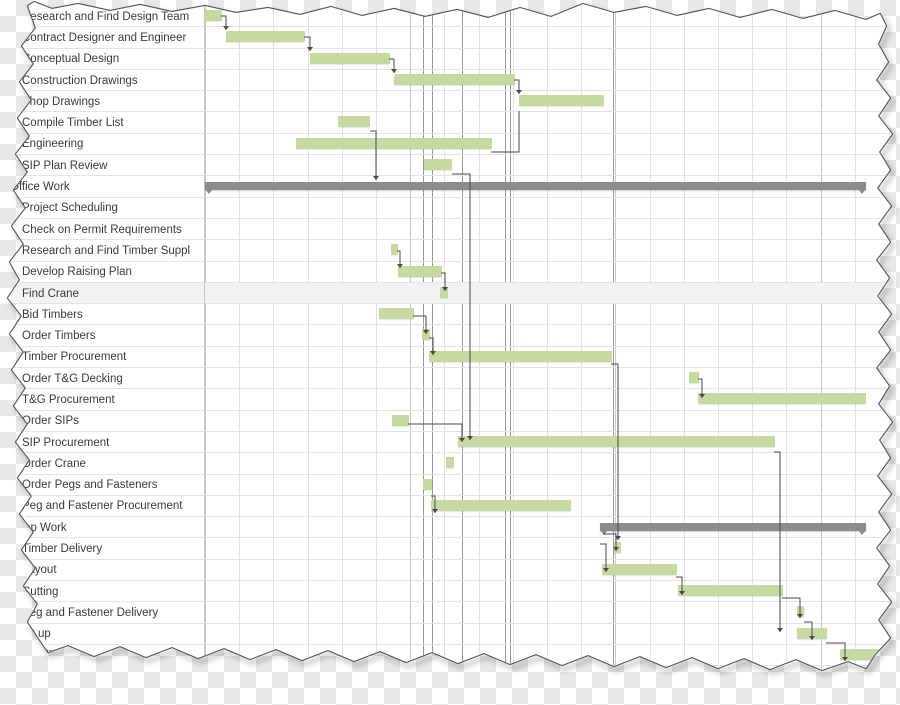 The image size is (900, 705). I want to click on task-name-cell: Order Pegs and Fasteners, so click(102, 485).